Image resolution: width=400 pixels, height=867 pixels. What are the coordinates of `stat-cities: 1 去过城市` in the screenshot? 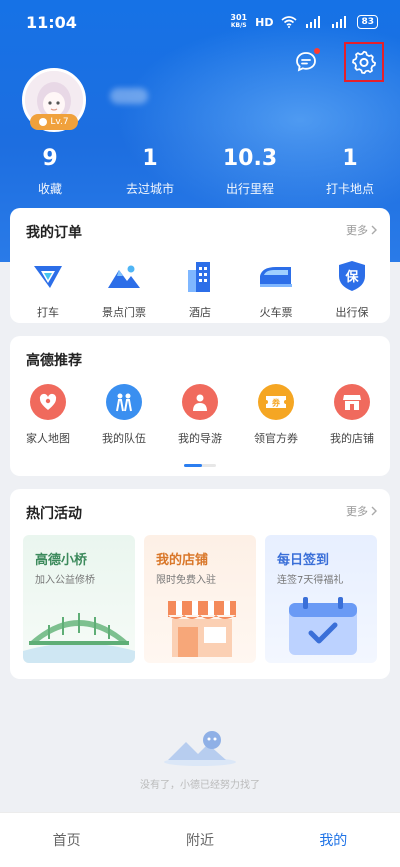 It's located at (150, 171).